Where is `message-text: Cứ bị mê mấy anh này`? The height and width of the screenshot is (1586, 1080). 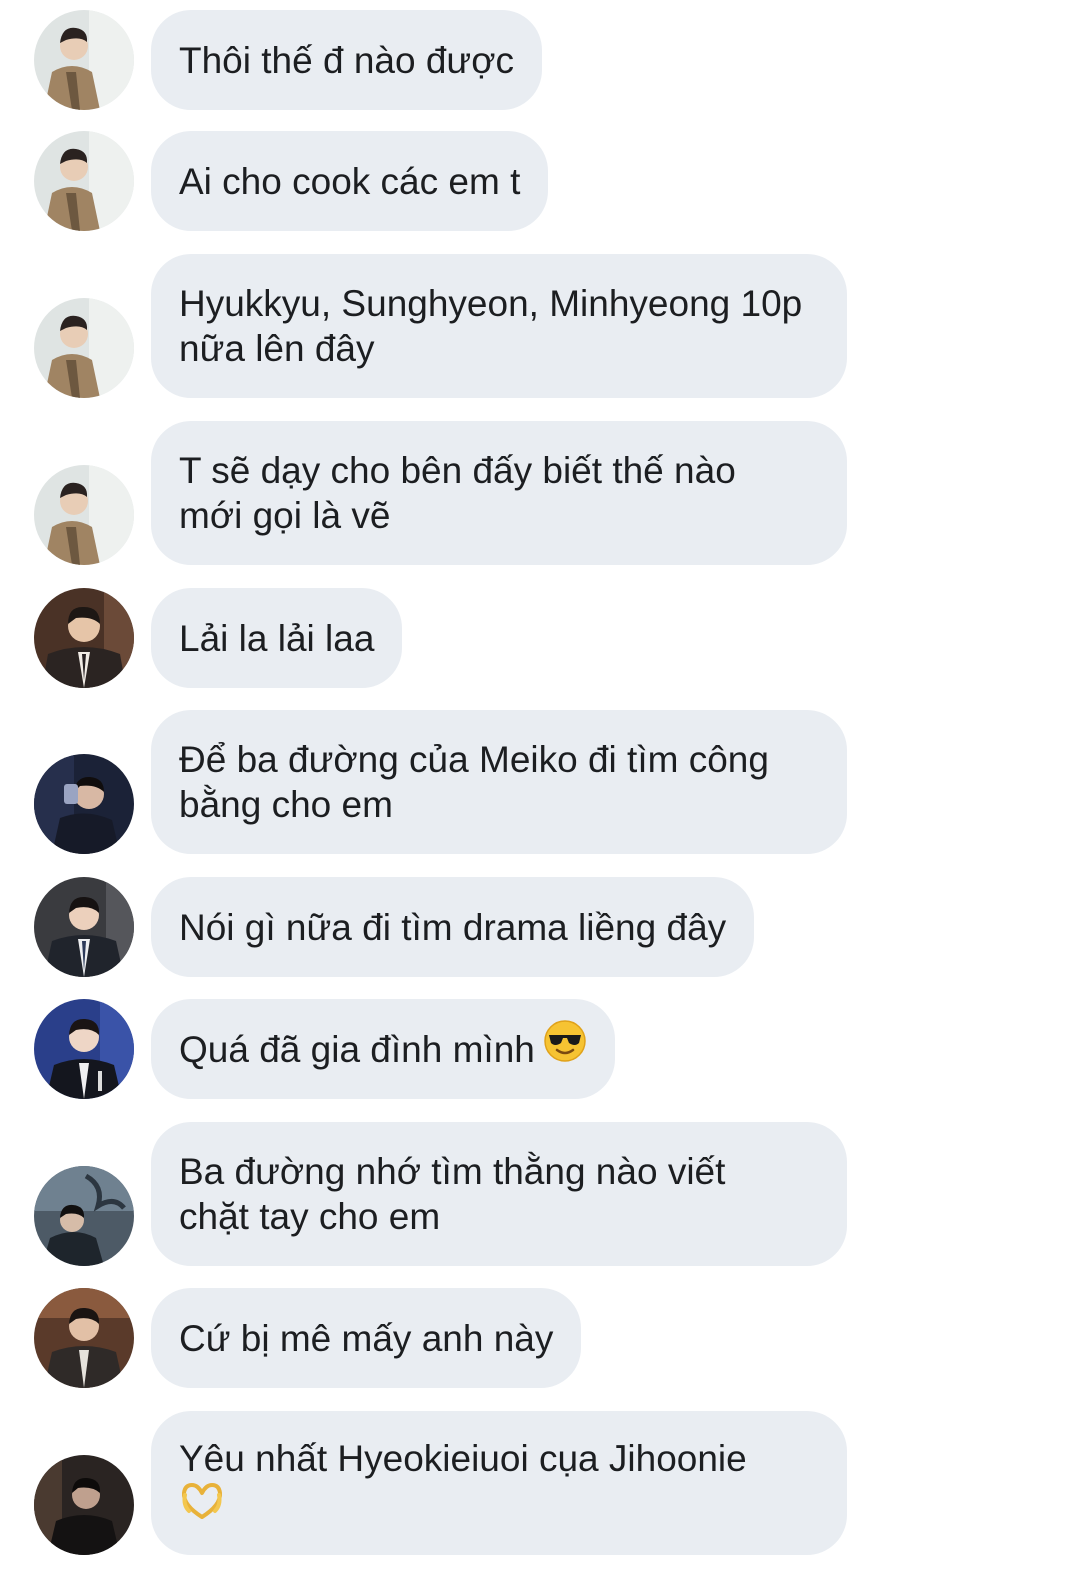
message-text: Cứ bị mê mấy anh này is located at coordinates (366, 1338).